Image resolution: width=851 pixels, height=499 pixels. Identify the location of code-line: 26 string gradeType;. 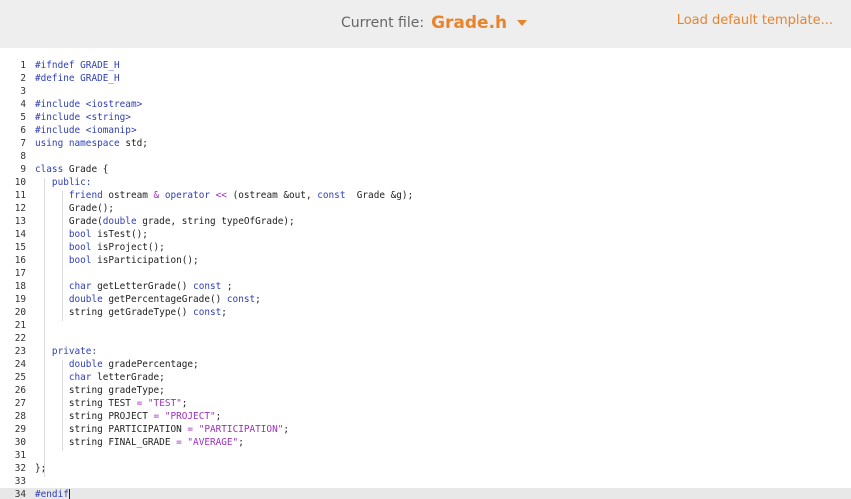
(425, 390).